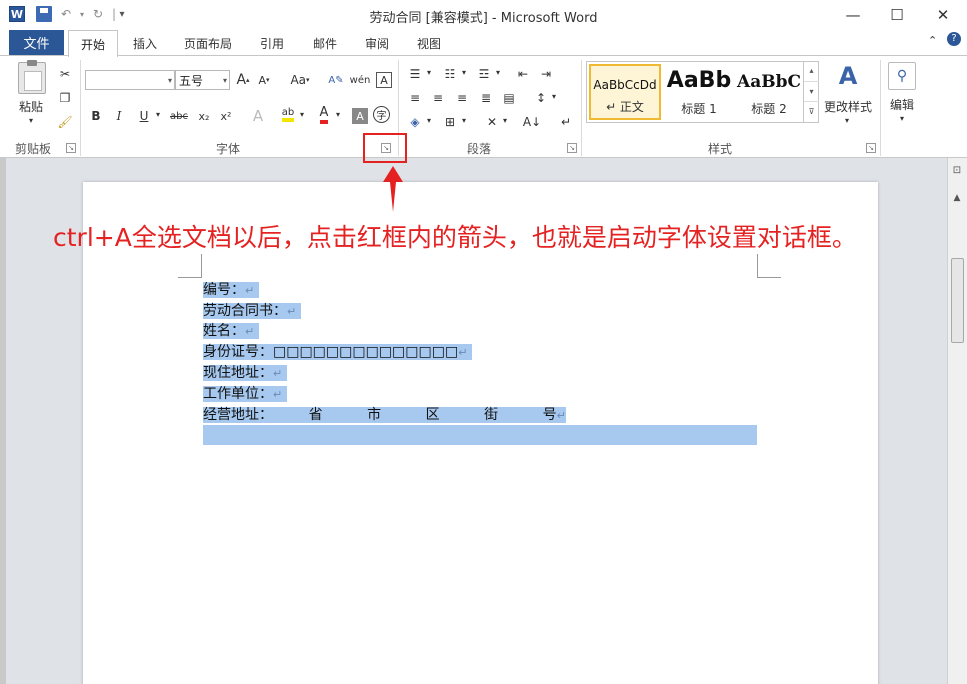 This screenshot has width=967, height=684. I want to click on paste-dropdown-icon: ▾, so click(31, 120).